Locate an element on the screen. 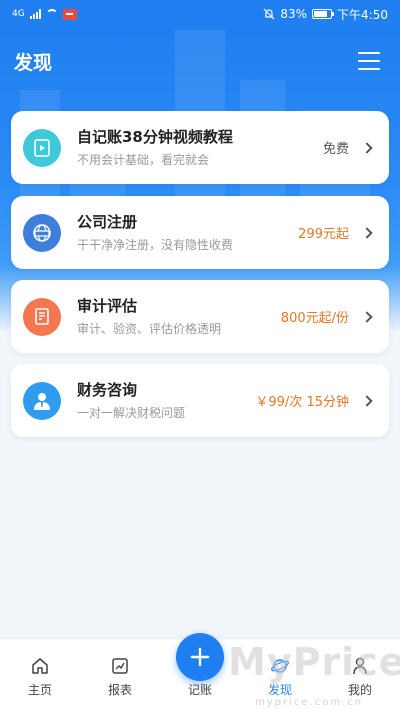 Image resolution: width=400 pixels, height=711 pixels. service-title: 公司注册 is located at coordinates (107, 222).